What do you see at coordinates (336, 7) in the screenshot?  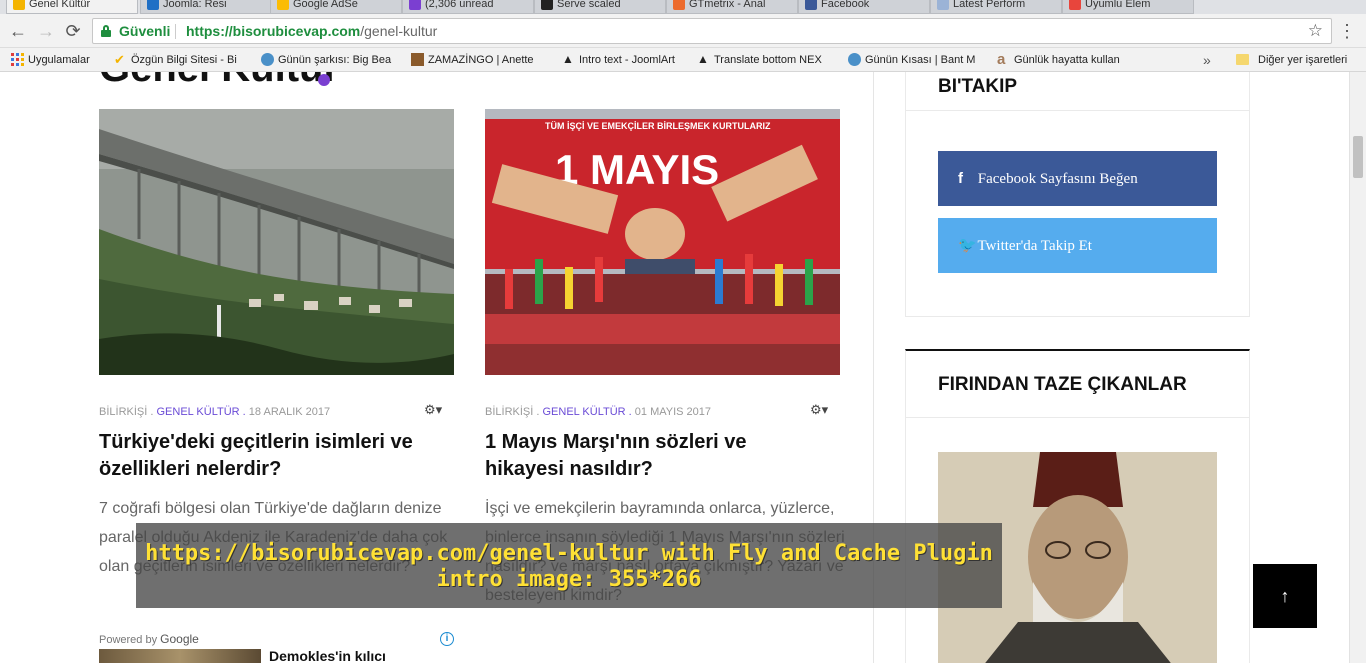 I see `tab-adsense: Google AdSe` at bounding box center [336, 7].